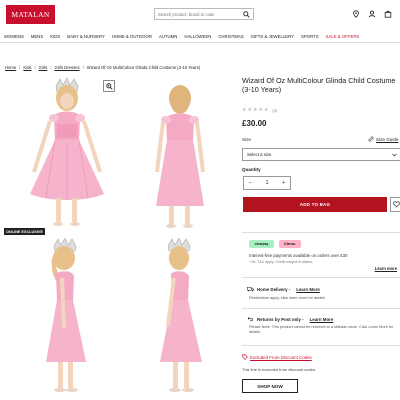  I want to click on klarna-badge: Klarna., so click(290, 244).